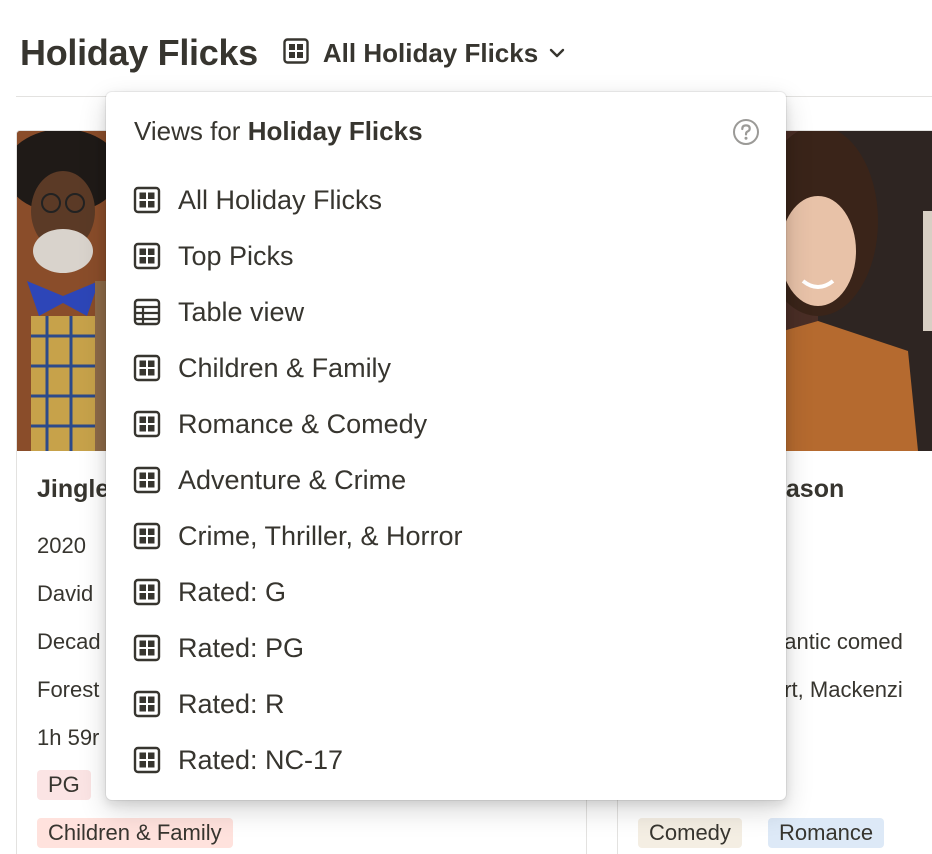 Image resolution: width=932 pixels, height=854 pixels. I want to click on question-circle-icon, so click(746, 134).